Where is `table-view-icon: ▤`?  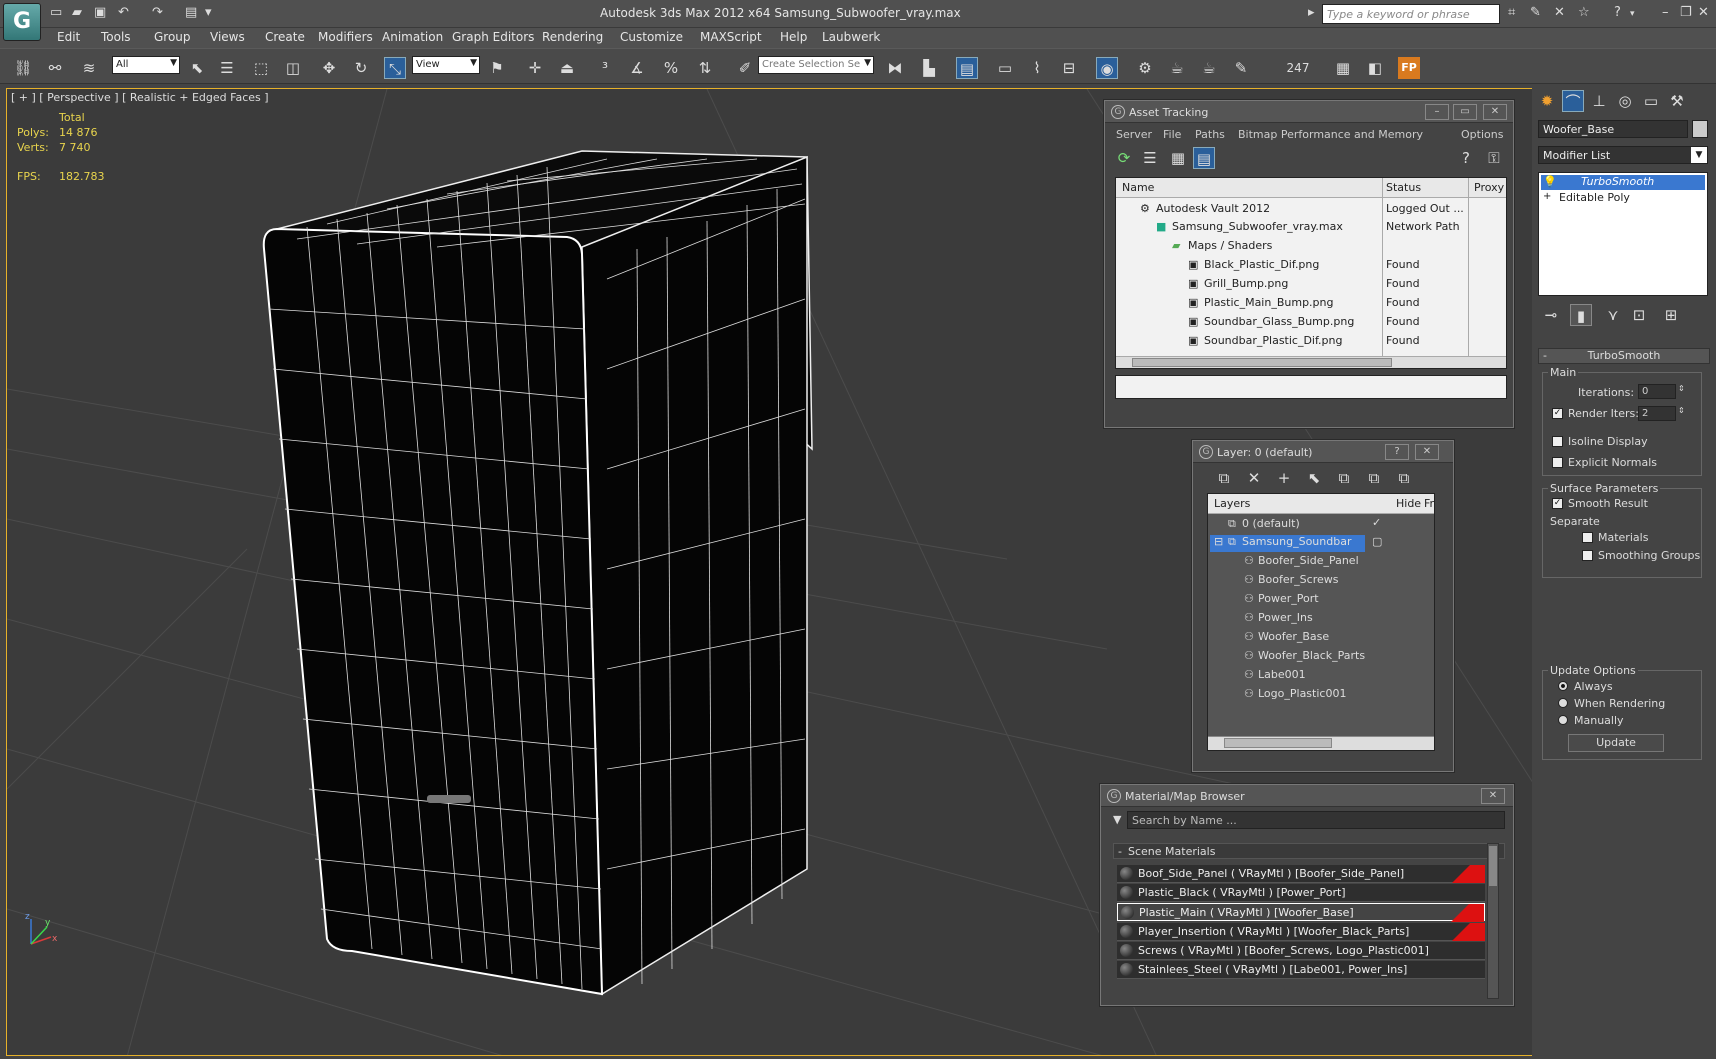
table-view-icon: ▤ is located at coordinates (1204, 158).